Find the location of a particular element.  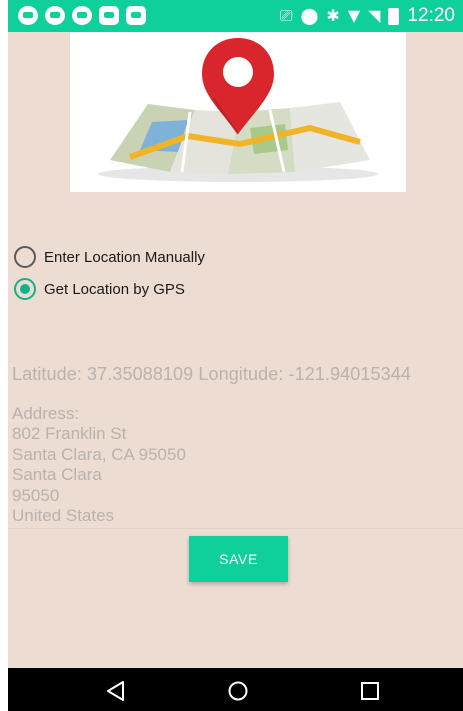

map-pin-icon is located at coordinates (238, 110).